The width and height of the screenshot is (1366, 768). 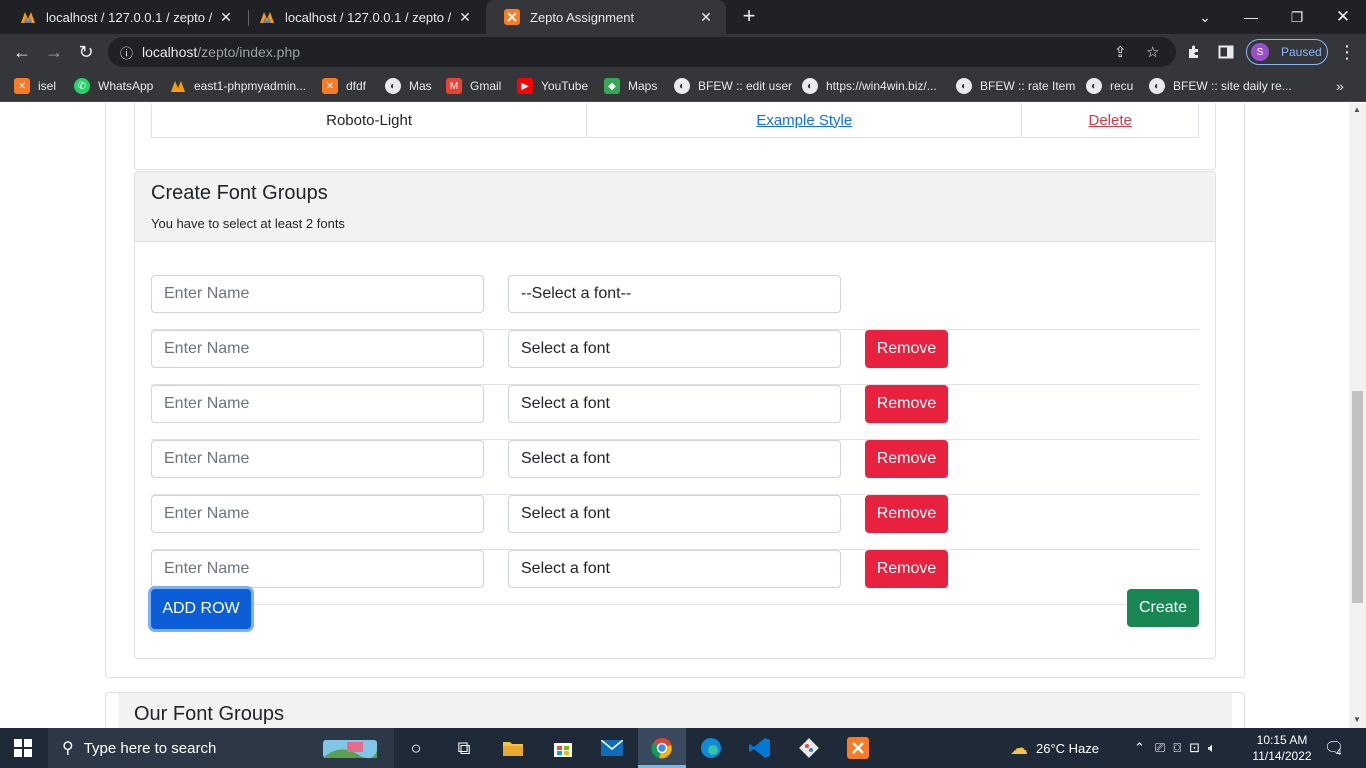 What do you see at coordinates (363, 17) in the screenshot?
I see `browser-tab-phpmyadmin-2: localhost / 127.0.0.1 / zepto / file ✕` at bounding box center [363, 17].